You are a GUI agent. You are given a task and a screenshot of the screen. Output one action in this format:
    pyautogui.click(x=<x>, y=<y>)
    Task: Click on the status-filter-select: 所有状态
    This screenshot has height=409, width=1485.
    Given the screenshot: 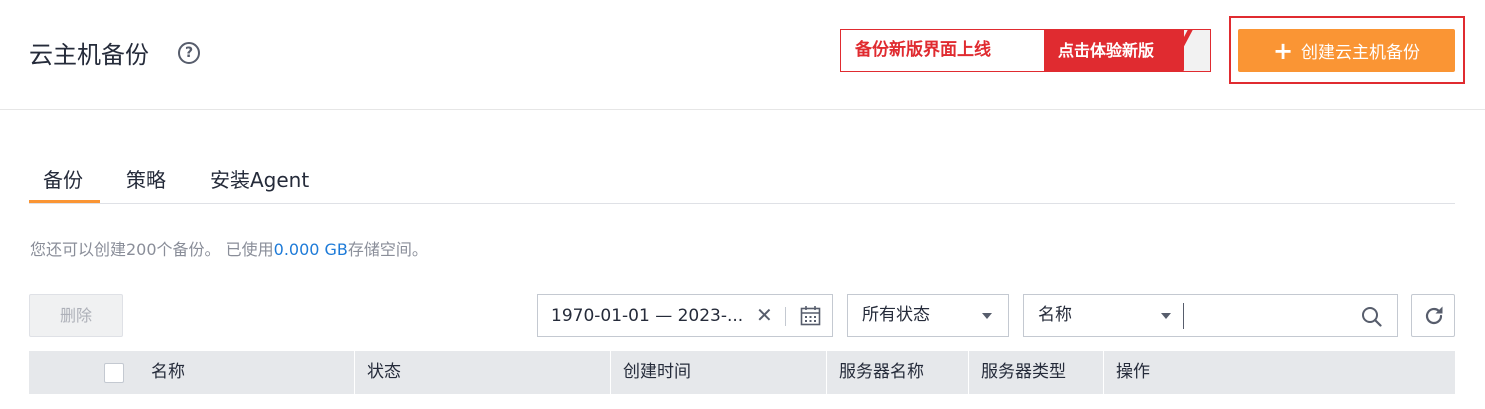 What is the action you would take?
    pyautogui.click(x=928, y=315)
    